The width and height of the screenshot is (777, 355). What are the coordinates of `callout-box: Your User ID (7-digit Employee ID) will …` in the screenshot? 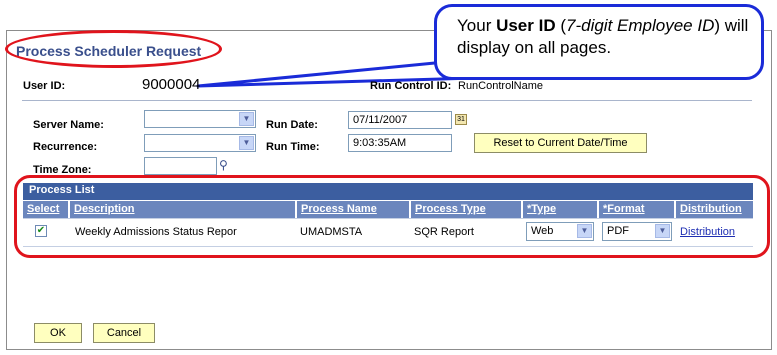 It's located at (599, 42).